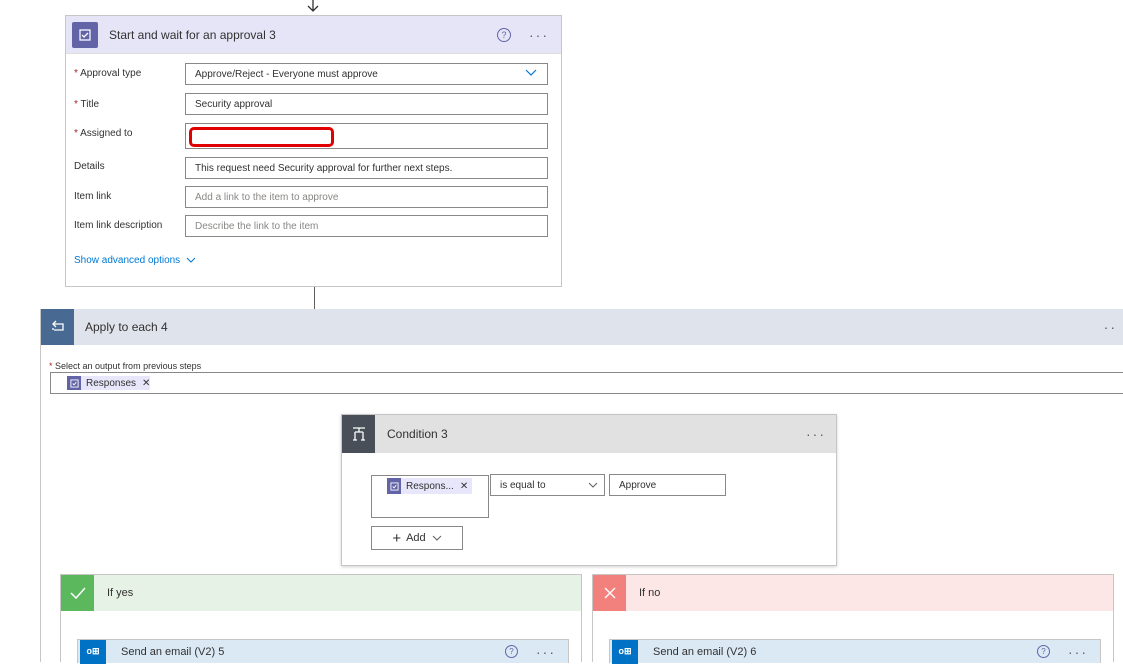 The image size is (1123, 664). I want to click on item-link-description-label: Item link description, so click(118, 225).